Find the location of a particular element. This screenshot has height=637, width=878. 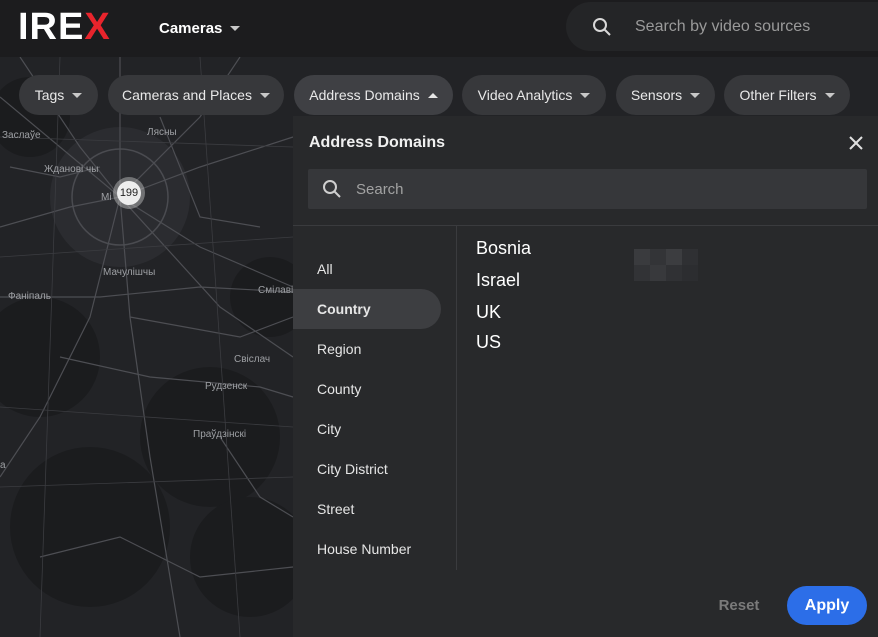

map-label: а is located at coordinates (3, 465).